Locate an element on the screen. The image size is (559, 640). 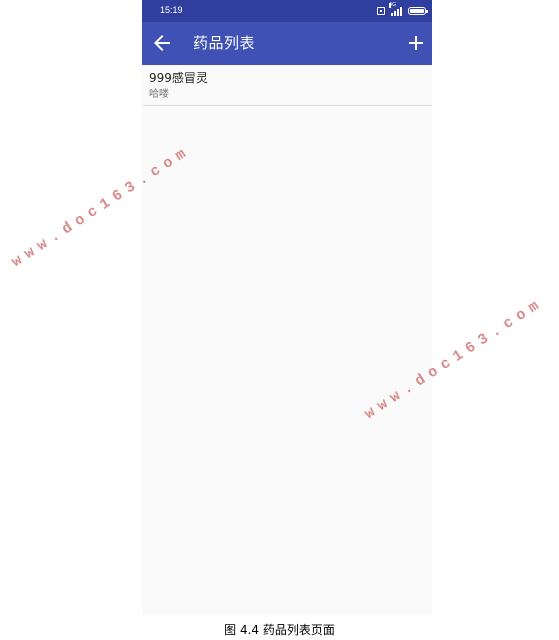
status-icons: 4G is located at coordinates (402, 9).